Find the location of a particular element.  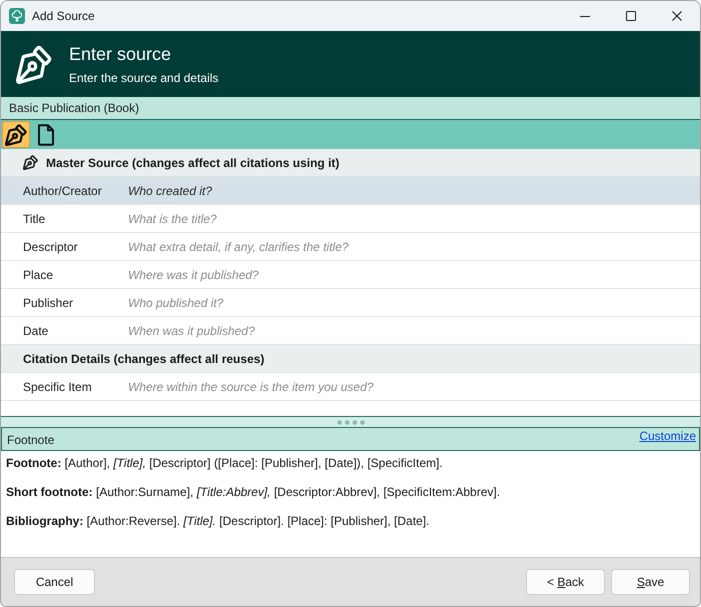

footnote-title: Footnote is located at coordinates (30, 439).